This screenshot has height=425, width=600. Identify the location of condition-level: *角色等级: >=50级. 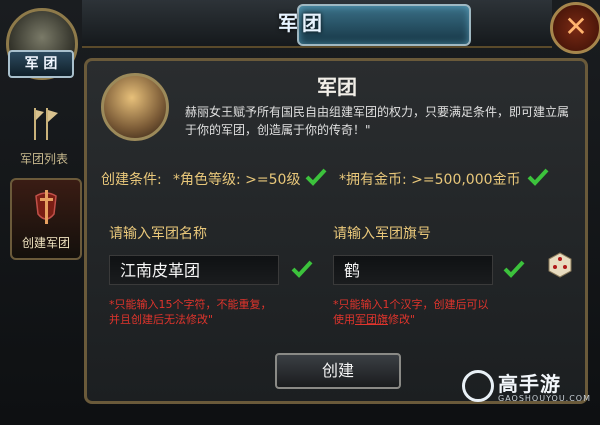
(237, 180).